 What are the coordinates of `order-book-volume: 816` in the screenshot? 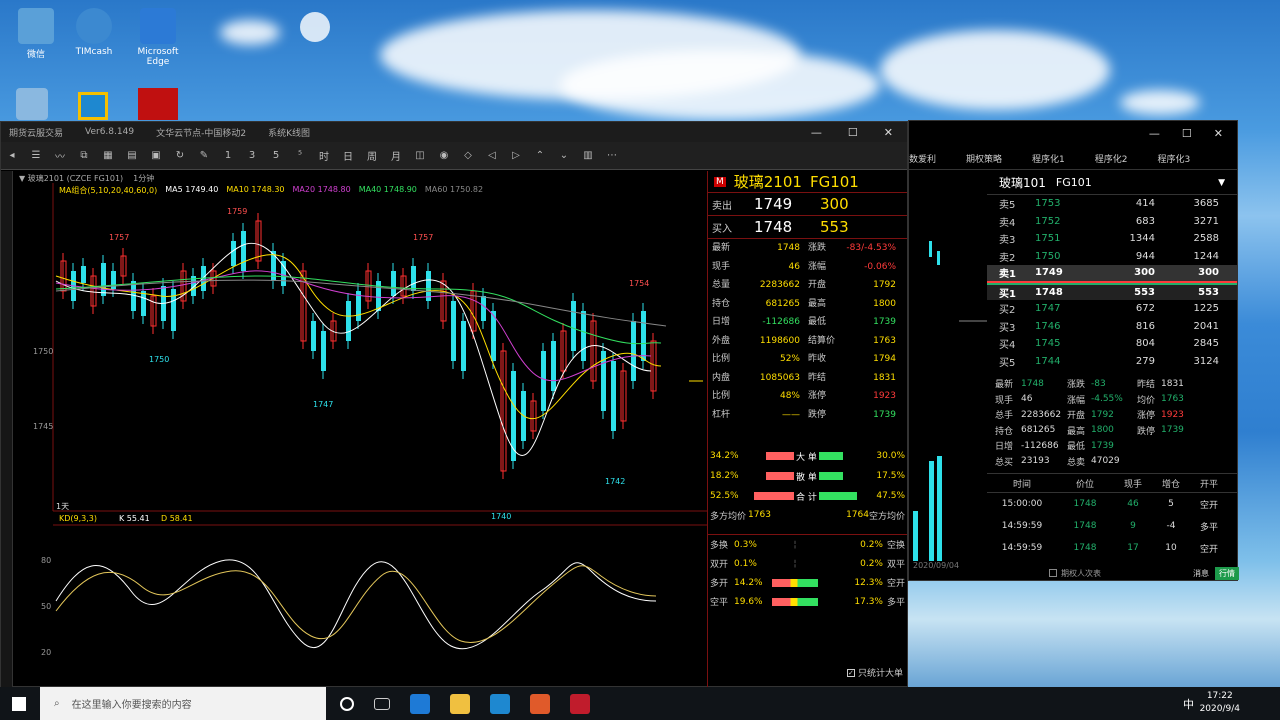 It's located at (1145, 326).